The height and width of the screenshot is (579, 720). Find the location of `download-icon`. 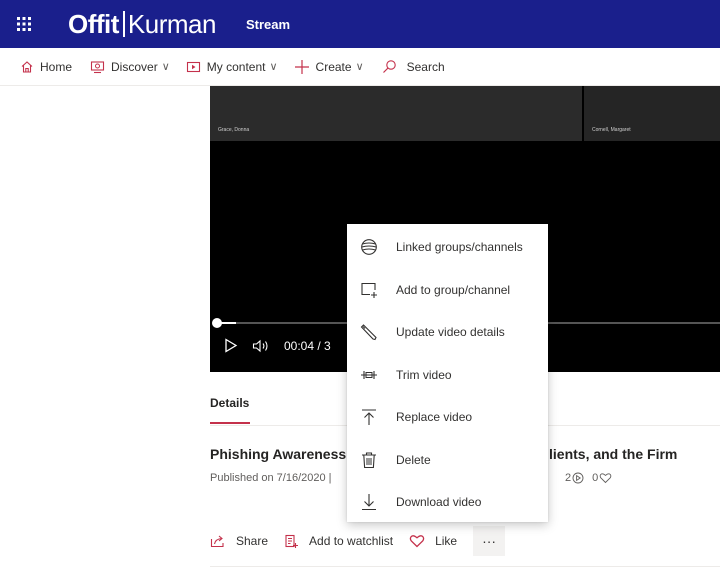

download-icon is located at coordinates (369, 502).